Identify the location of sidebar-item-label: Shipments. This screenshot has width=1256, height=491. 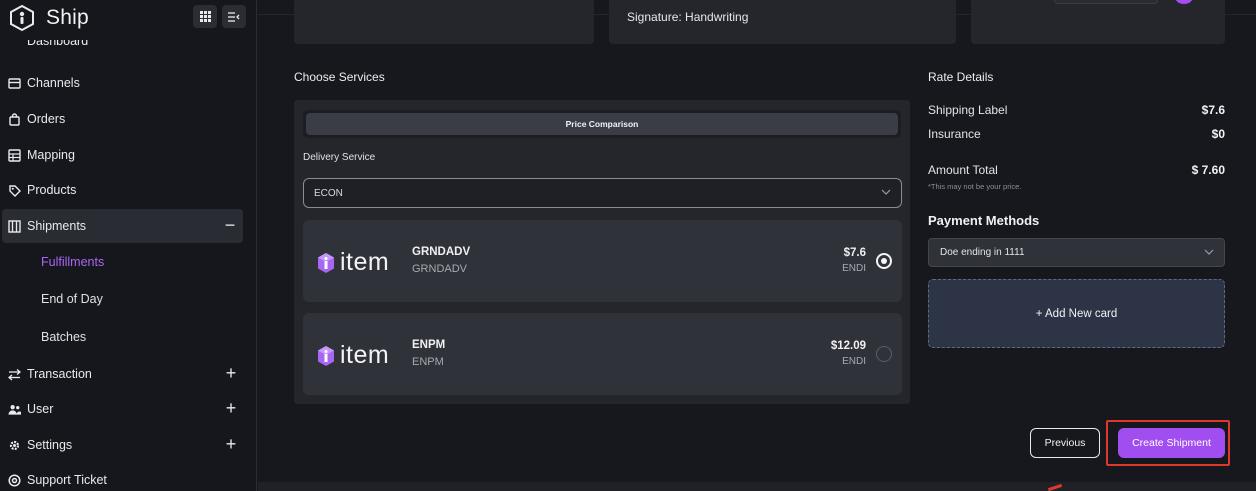
(57, 226).